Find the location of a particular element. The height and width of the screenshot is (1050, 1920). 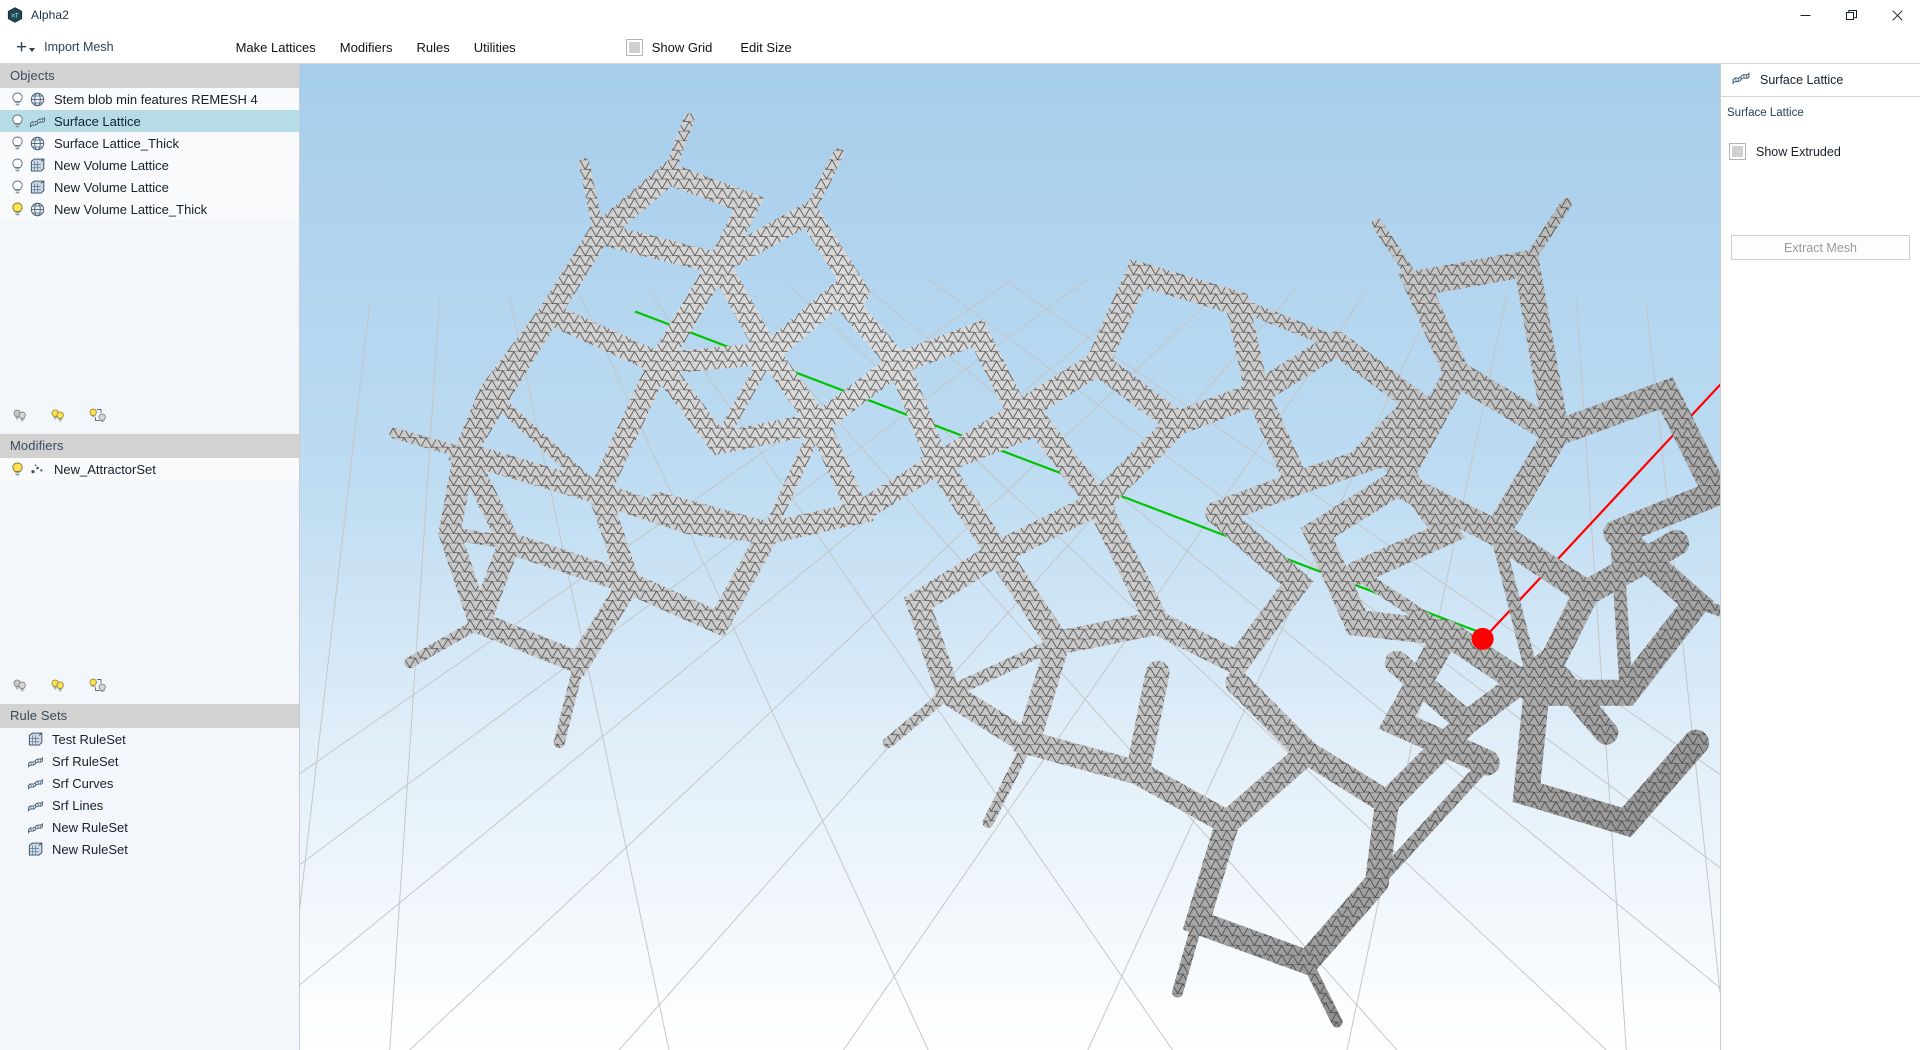

objects-section-header: Objects is located at coordinates (149, 76).